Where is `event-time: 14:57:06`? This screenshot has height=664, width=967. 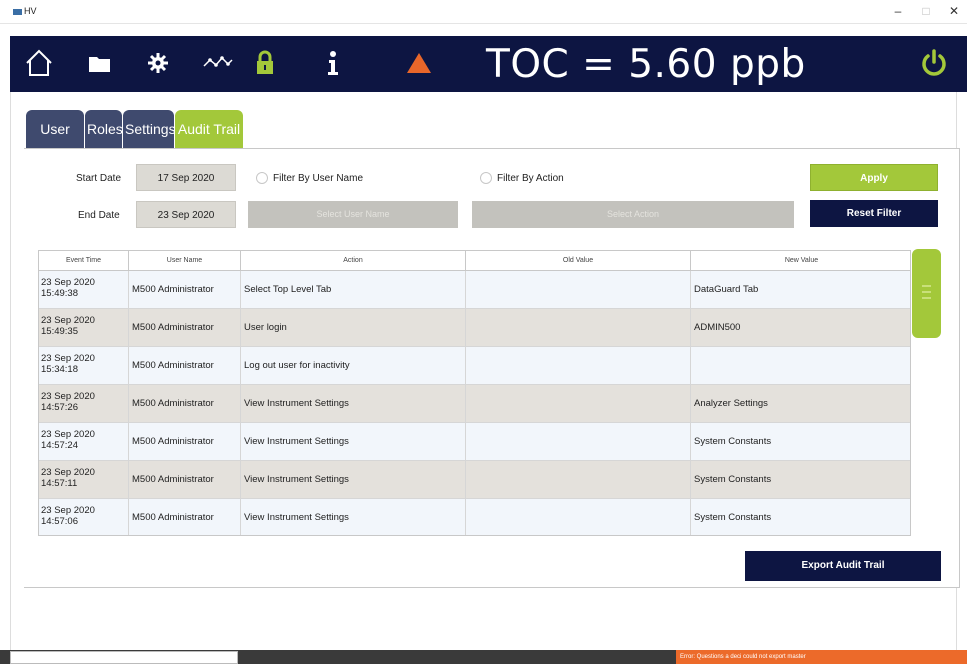
event-time: 14:57:06 is located at coordinates (59, 521).